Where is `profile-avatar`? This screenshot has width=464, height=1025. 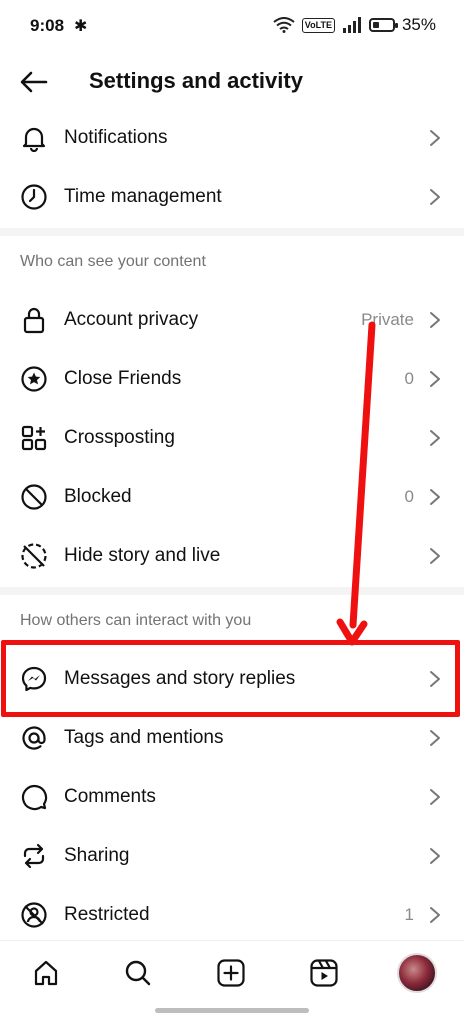
profile-avatar is located at coordinates (417, 973).